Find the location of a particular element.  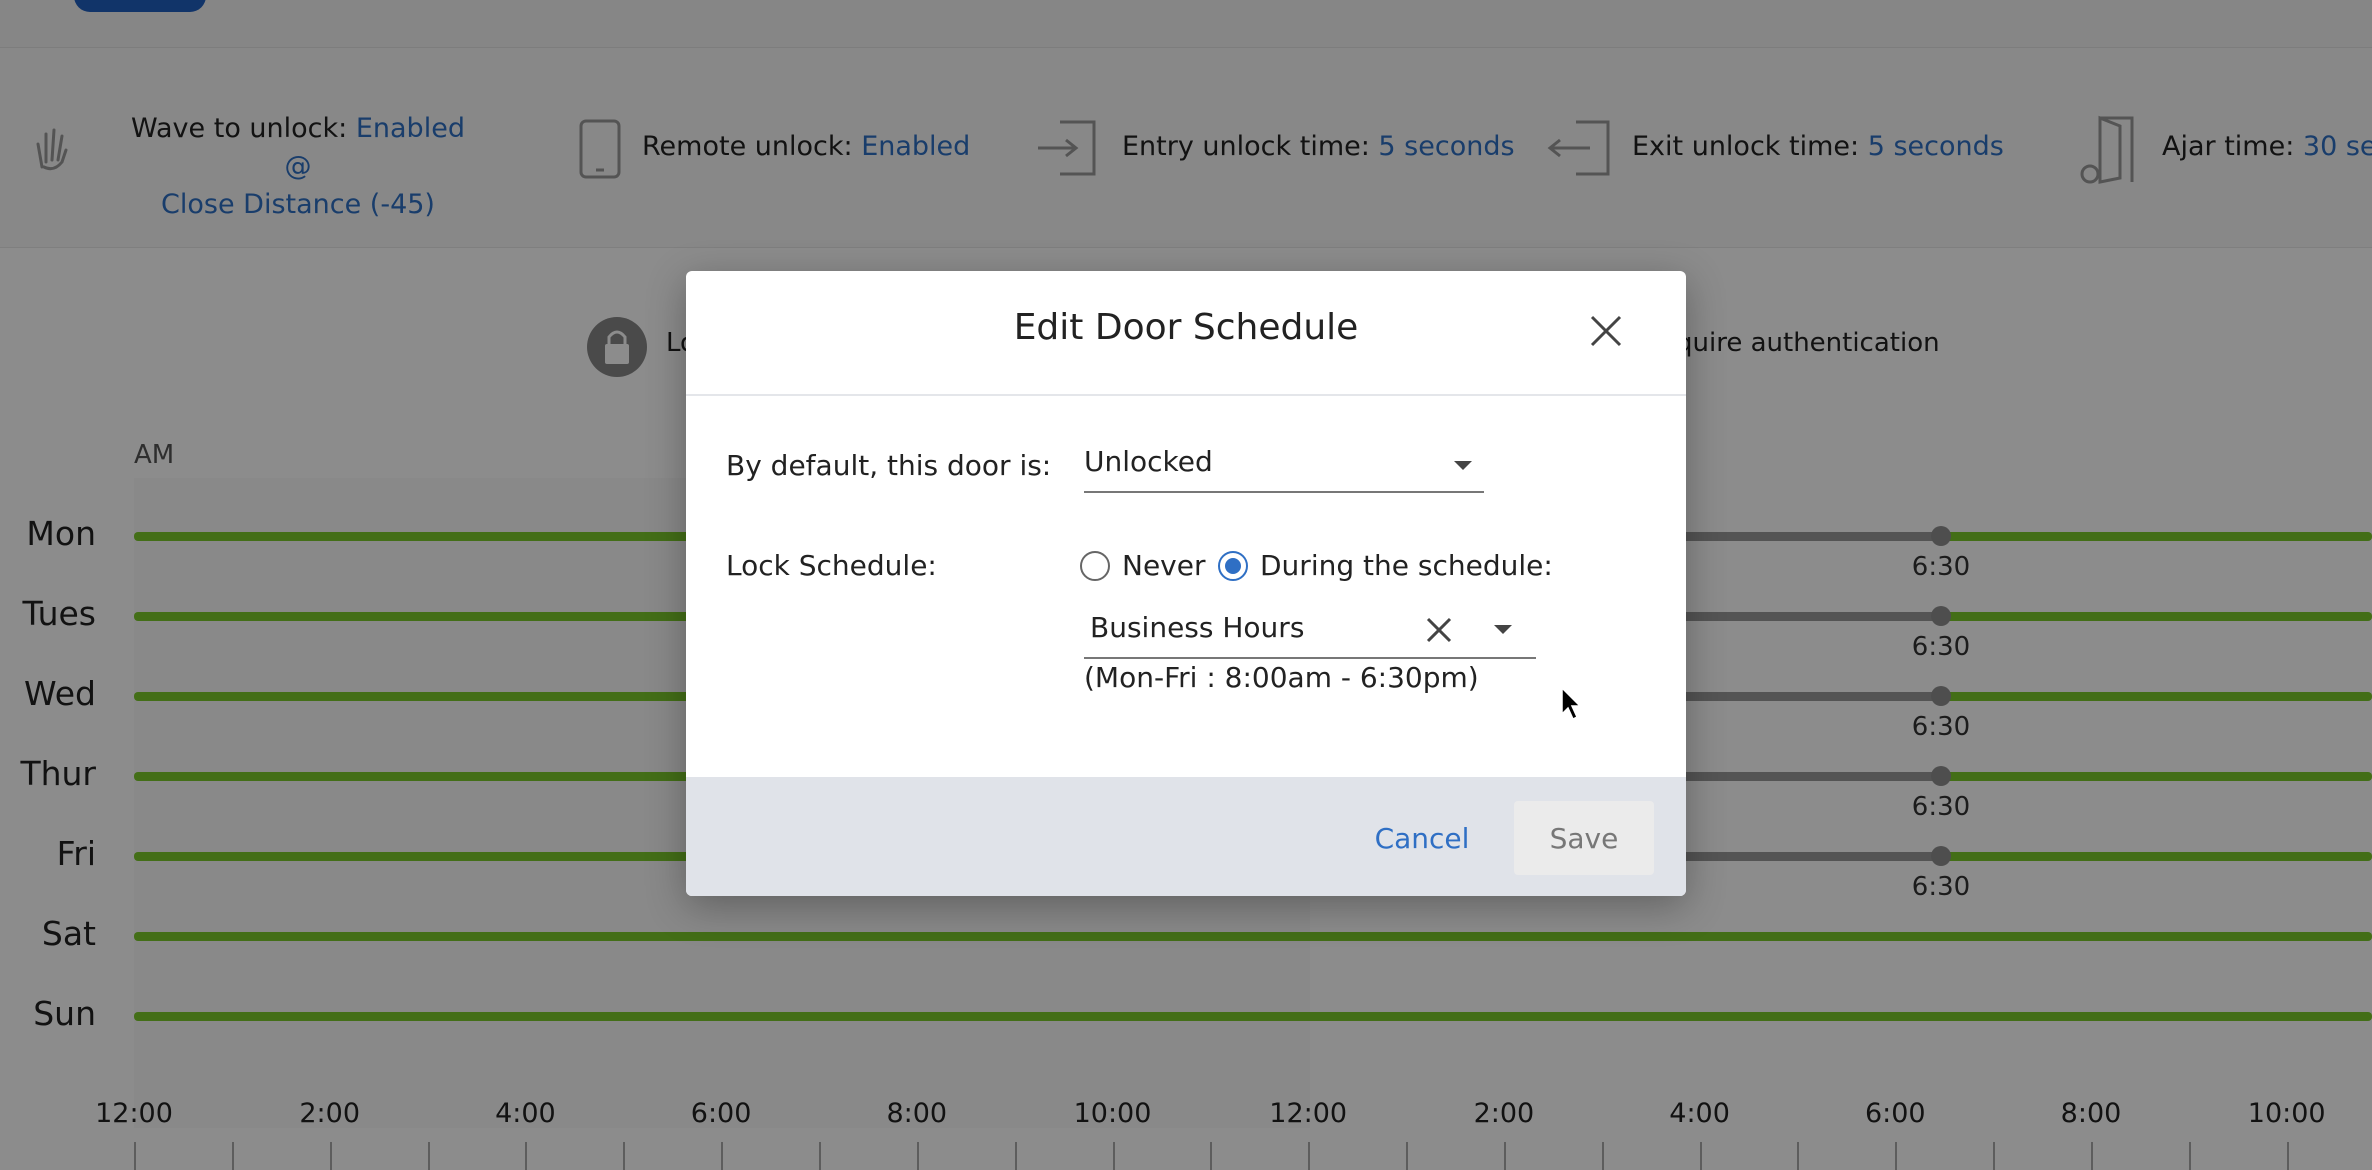

radio-during-schedule is located at coordinates (1233, 566).